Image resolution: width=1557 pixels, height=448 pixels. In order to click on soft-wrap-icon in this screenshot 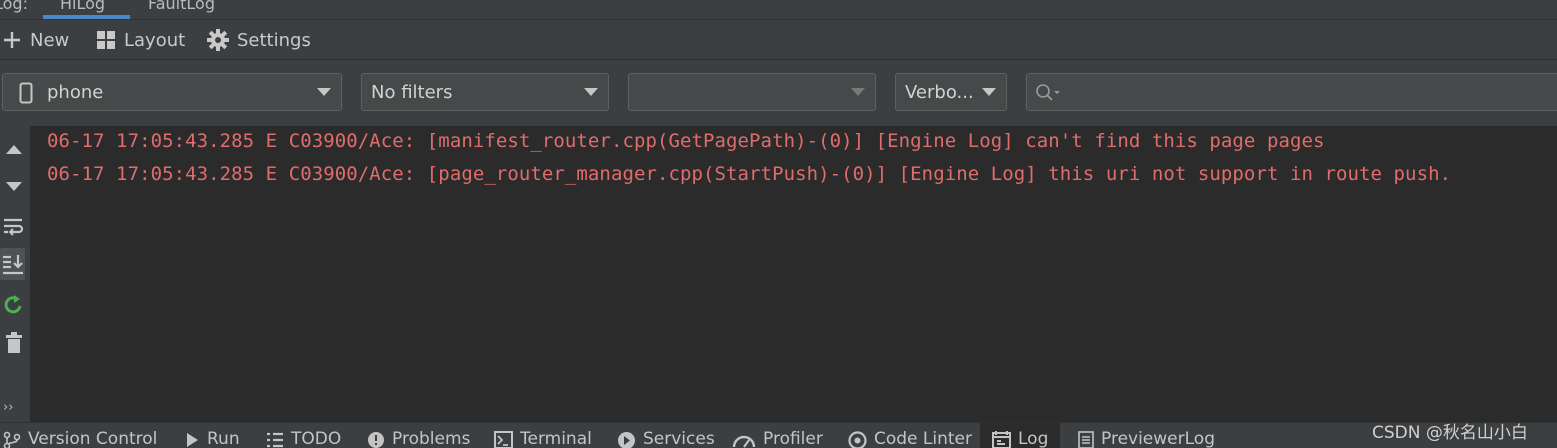, I will do `click(14, 227)`.